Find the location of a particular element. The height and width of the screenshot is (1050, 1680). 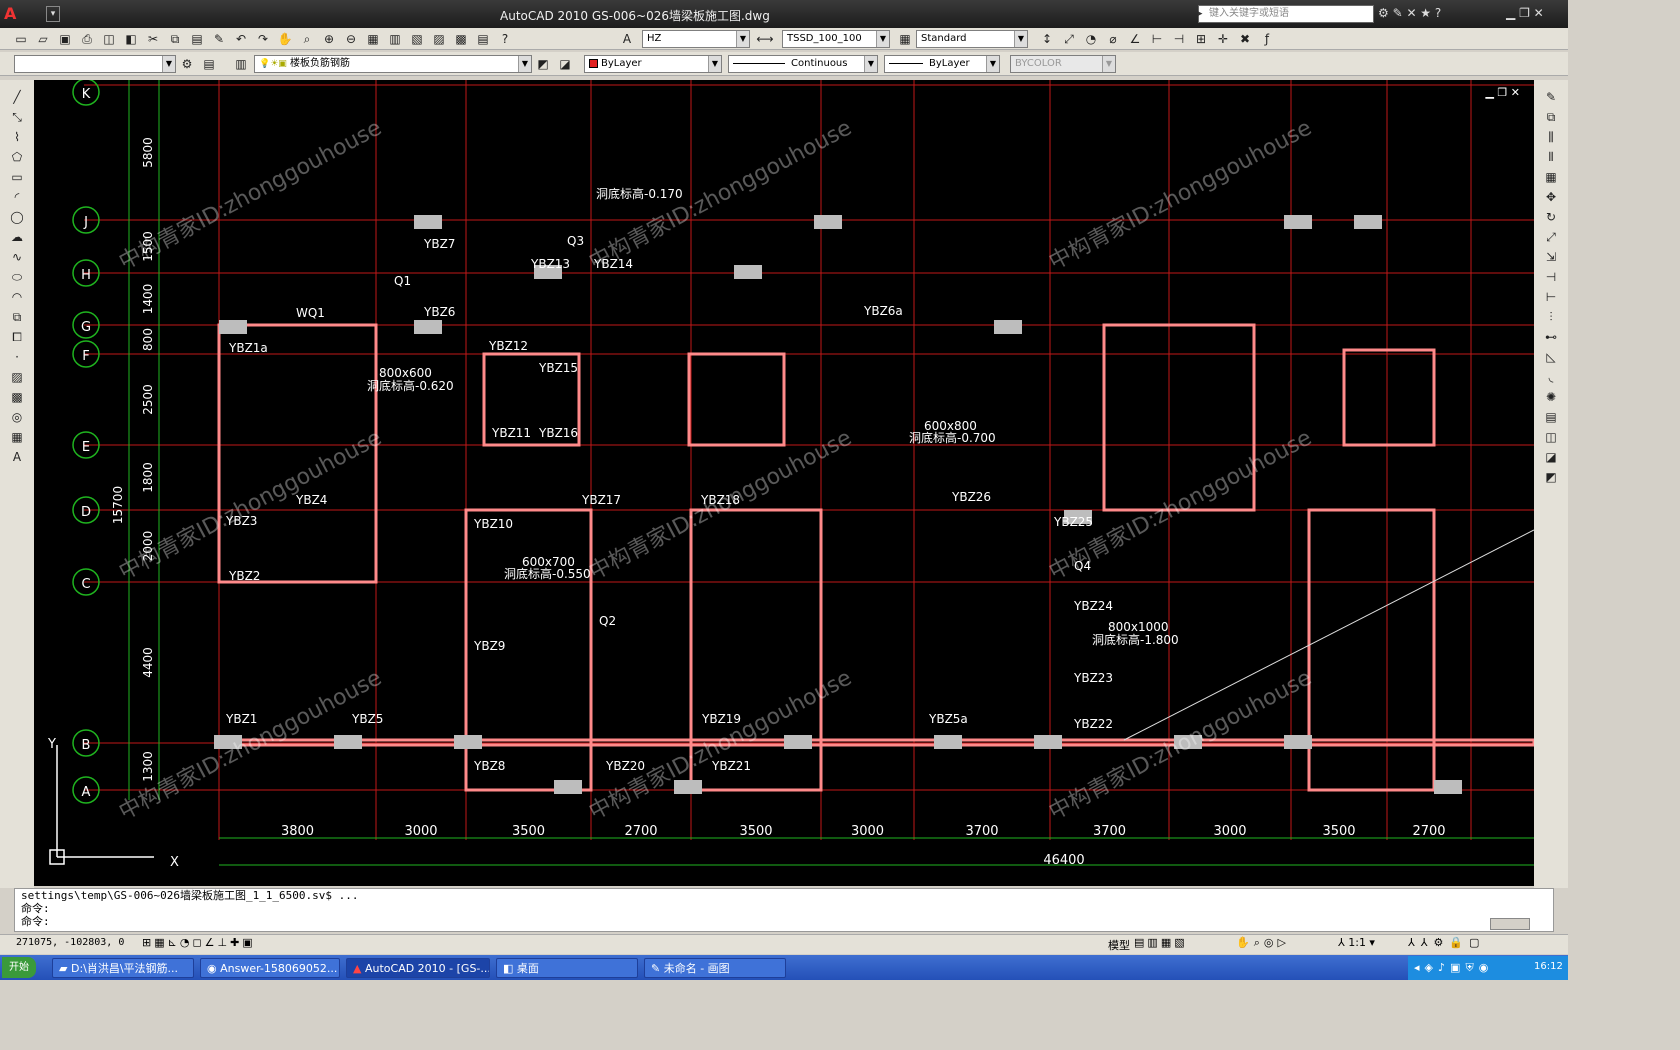

tray-update-icon: ◉ is located at coordinates (1484, 968).